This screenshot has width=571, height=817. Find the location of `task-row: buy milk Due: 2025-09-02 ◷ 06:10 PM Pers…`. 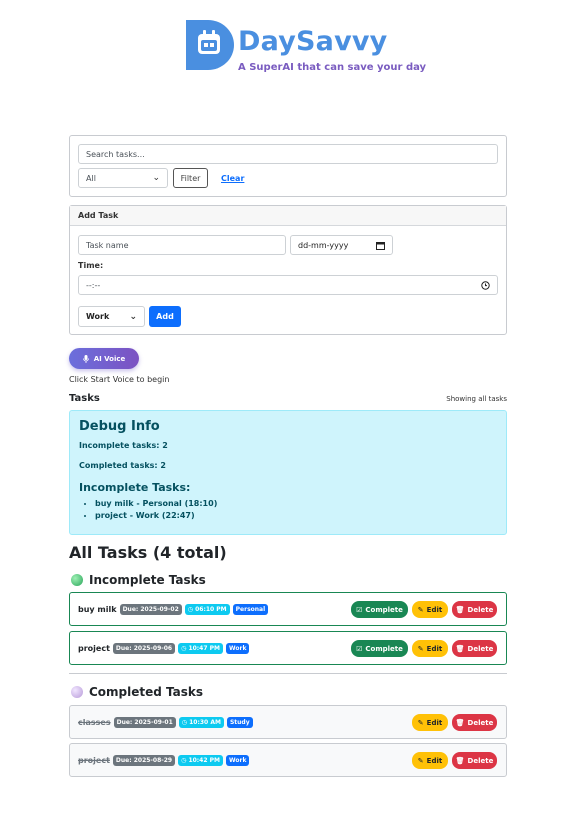

task-row: buy milk Due: 2025-09-02 ◷ 06:10 PM Pers… is located at coordinates (288, 609).